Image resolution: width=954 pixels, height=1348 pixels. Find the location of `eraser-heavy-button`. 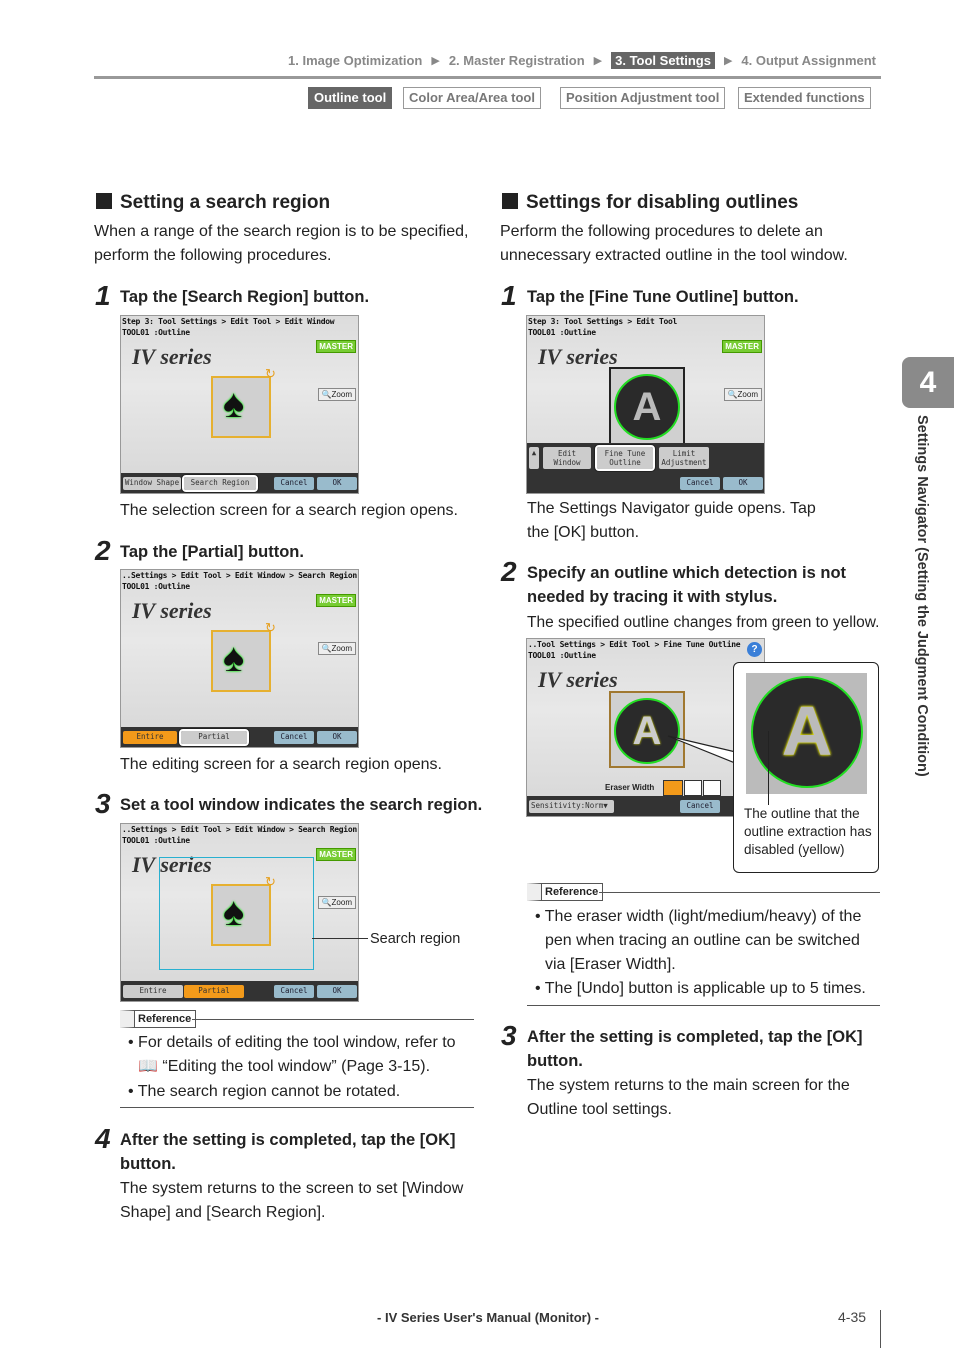

eraser-heavy-button is located at coordinates (712, 788).